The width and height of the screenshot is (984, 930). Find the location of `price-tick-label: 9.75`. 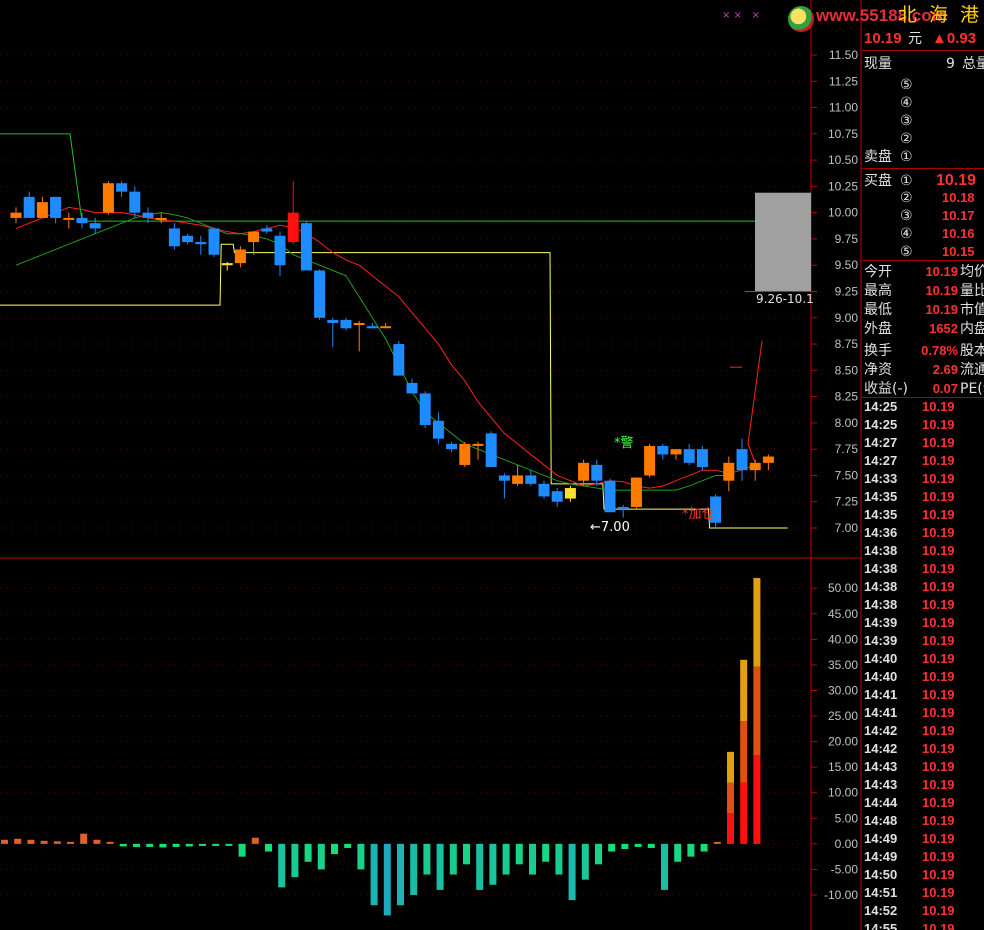

price-tick-label: 9.75 is located at coordinates (847, 239).